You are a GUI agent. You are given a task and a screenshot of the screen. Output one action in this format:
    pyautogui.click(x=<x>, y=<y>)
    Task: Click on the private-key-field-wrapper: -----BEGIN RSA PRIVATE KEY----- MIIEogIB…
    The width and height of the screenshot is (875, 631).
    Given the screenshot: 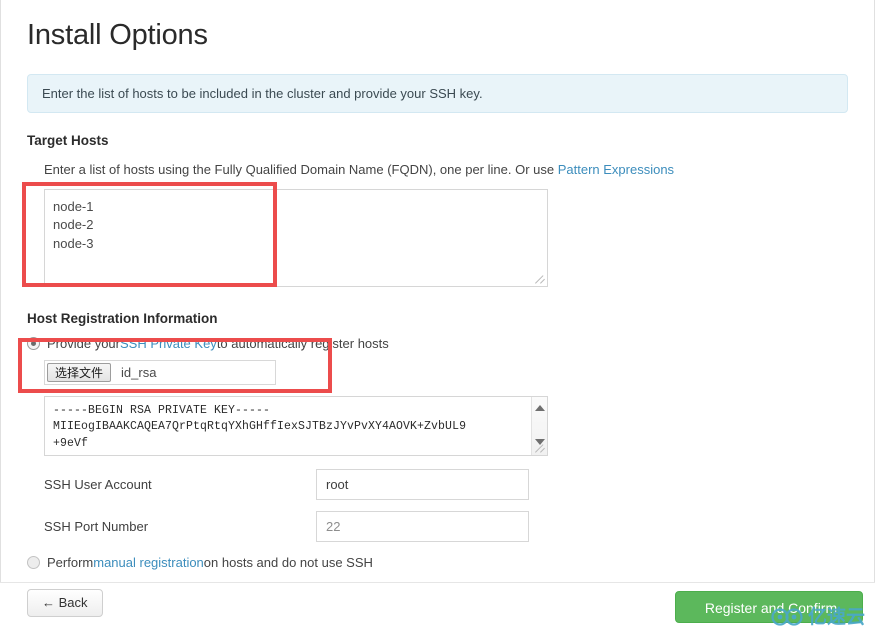 What is the action you would take?
    pyautogui.click(x=437, y=426)
    